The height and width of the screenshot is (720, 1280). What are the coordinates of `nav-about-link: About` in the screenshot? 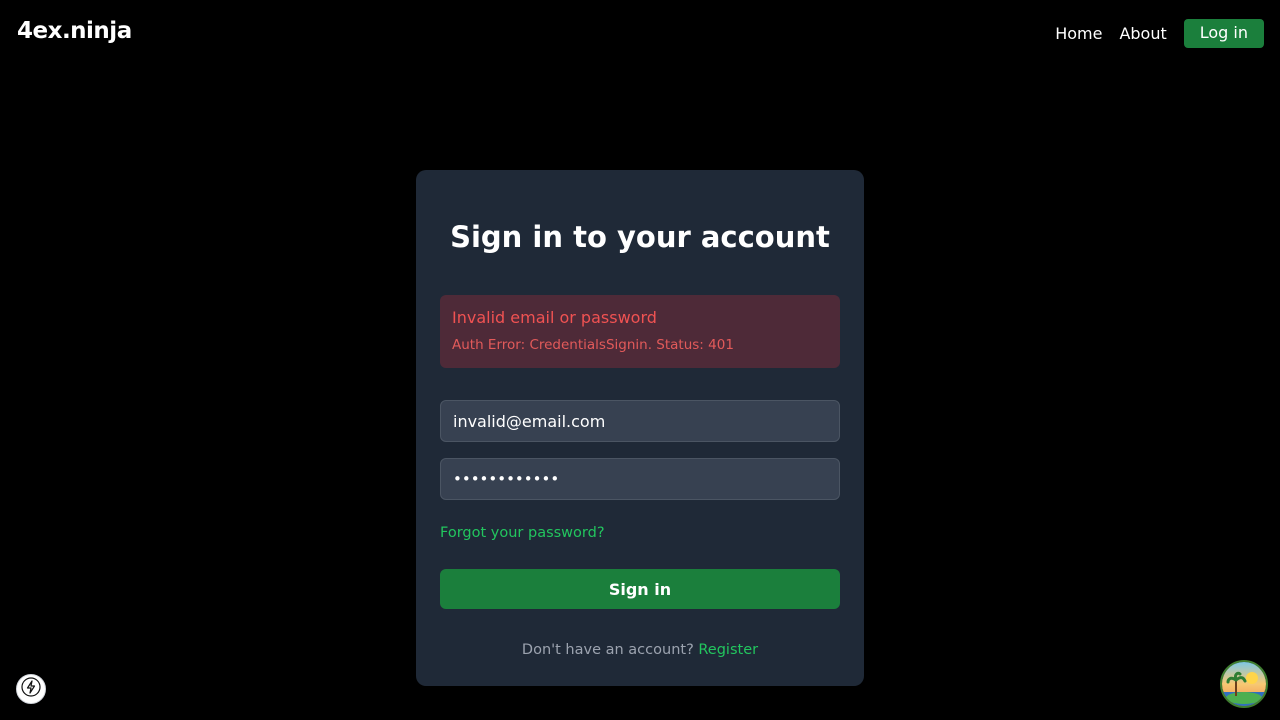 It's located at (1142, 33).